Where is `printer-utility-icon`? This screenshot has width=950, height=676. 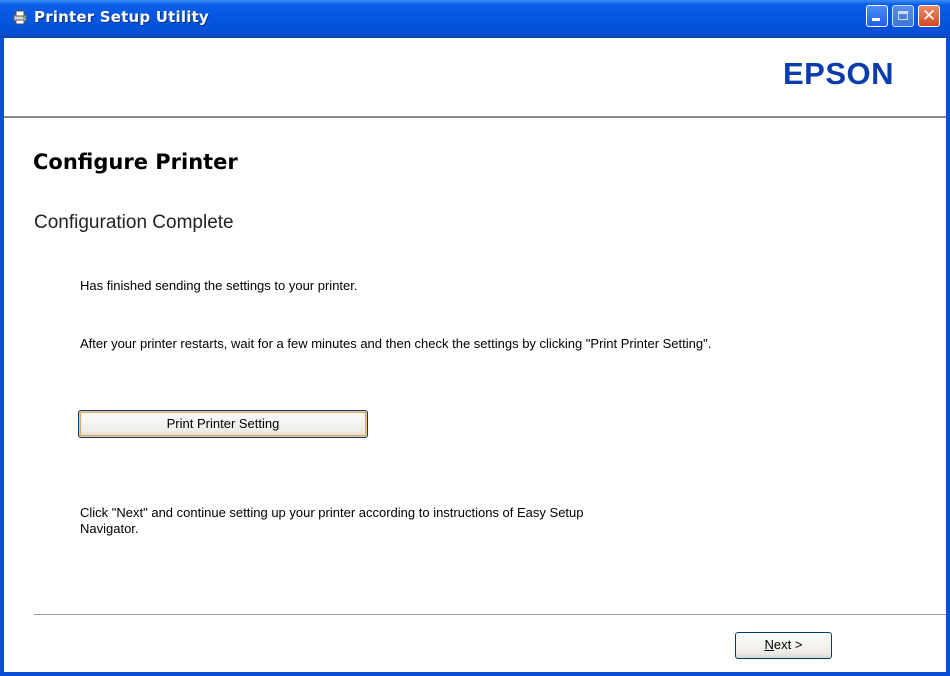
printer-utility-icon is located at coordinates (20, 17).